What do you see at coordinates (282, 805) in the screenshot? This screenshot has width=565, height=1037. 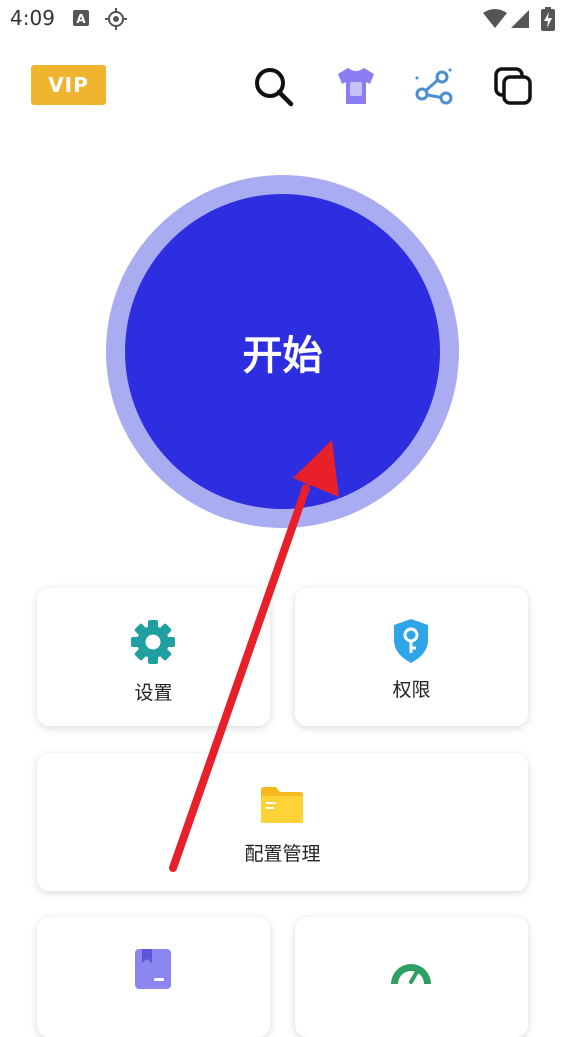 I see `folder-icon` at bounding box center [282, 805].